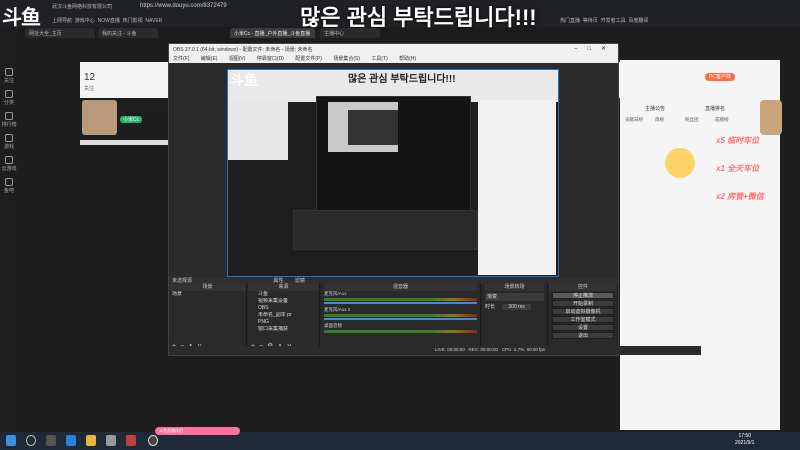 This screenshot has width=800, height=450. I want to click on window-controls: –□✕, so click(595, 48).